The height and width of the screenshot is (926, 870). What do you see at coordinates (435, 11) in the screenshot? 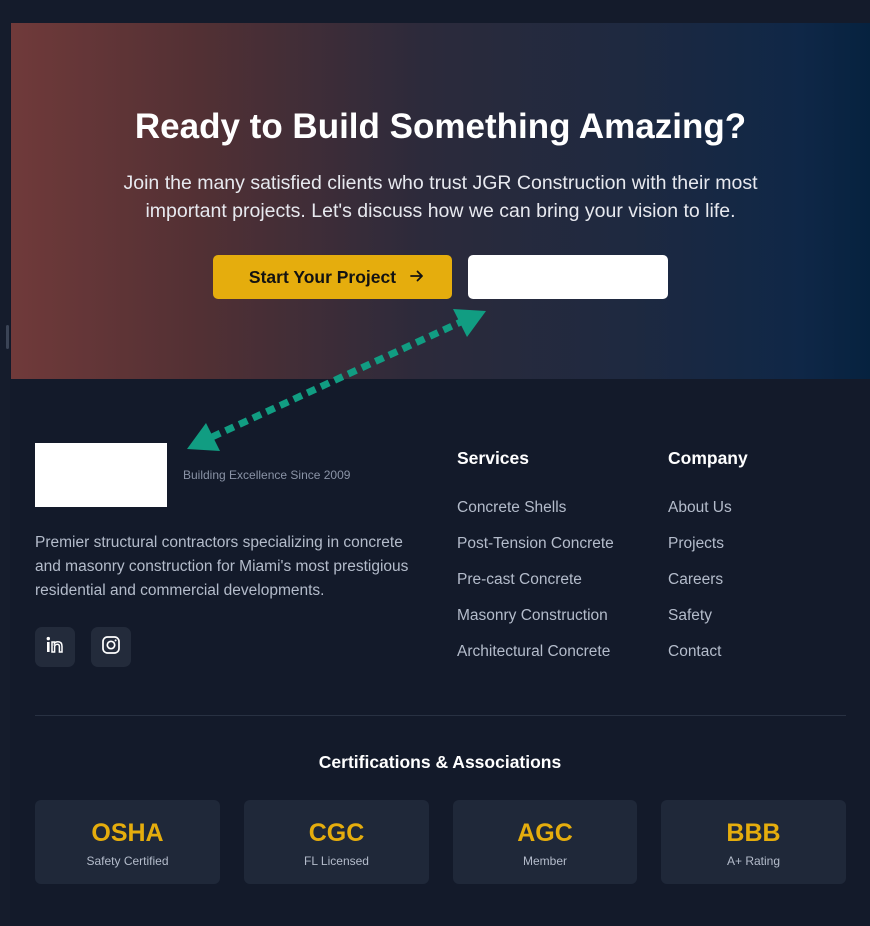
I see `top-strip` at bounding box center [435, 11].